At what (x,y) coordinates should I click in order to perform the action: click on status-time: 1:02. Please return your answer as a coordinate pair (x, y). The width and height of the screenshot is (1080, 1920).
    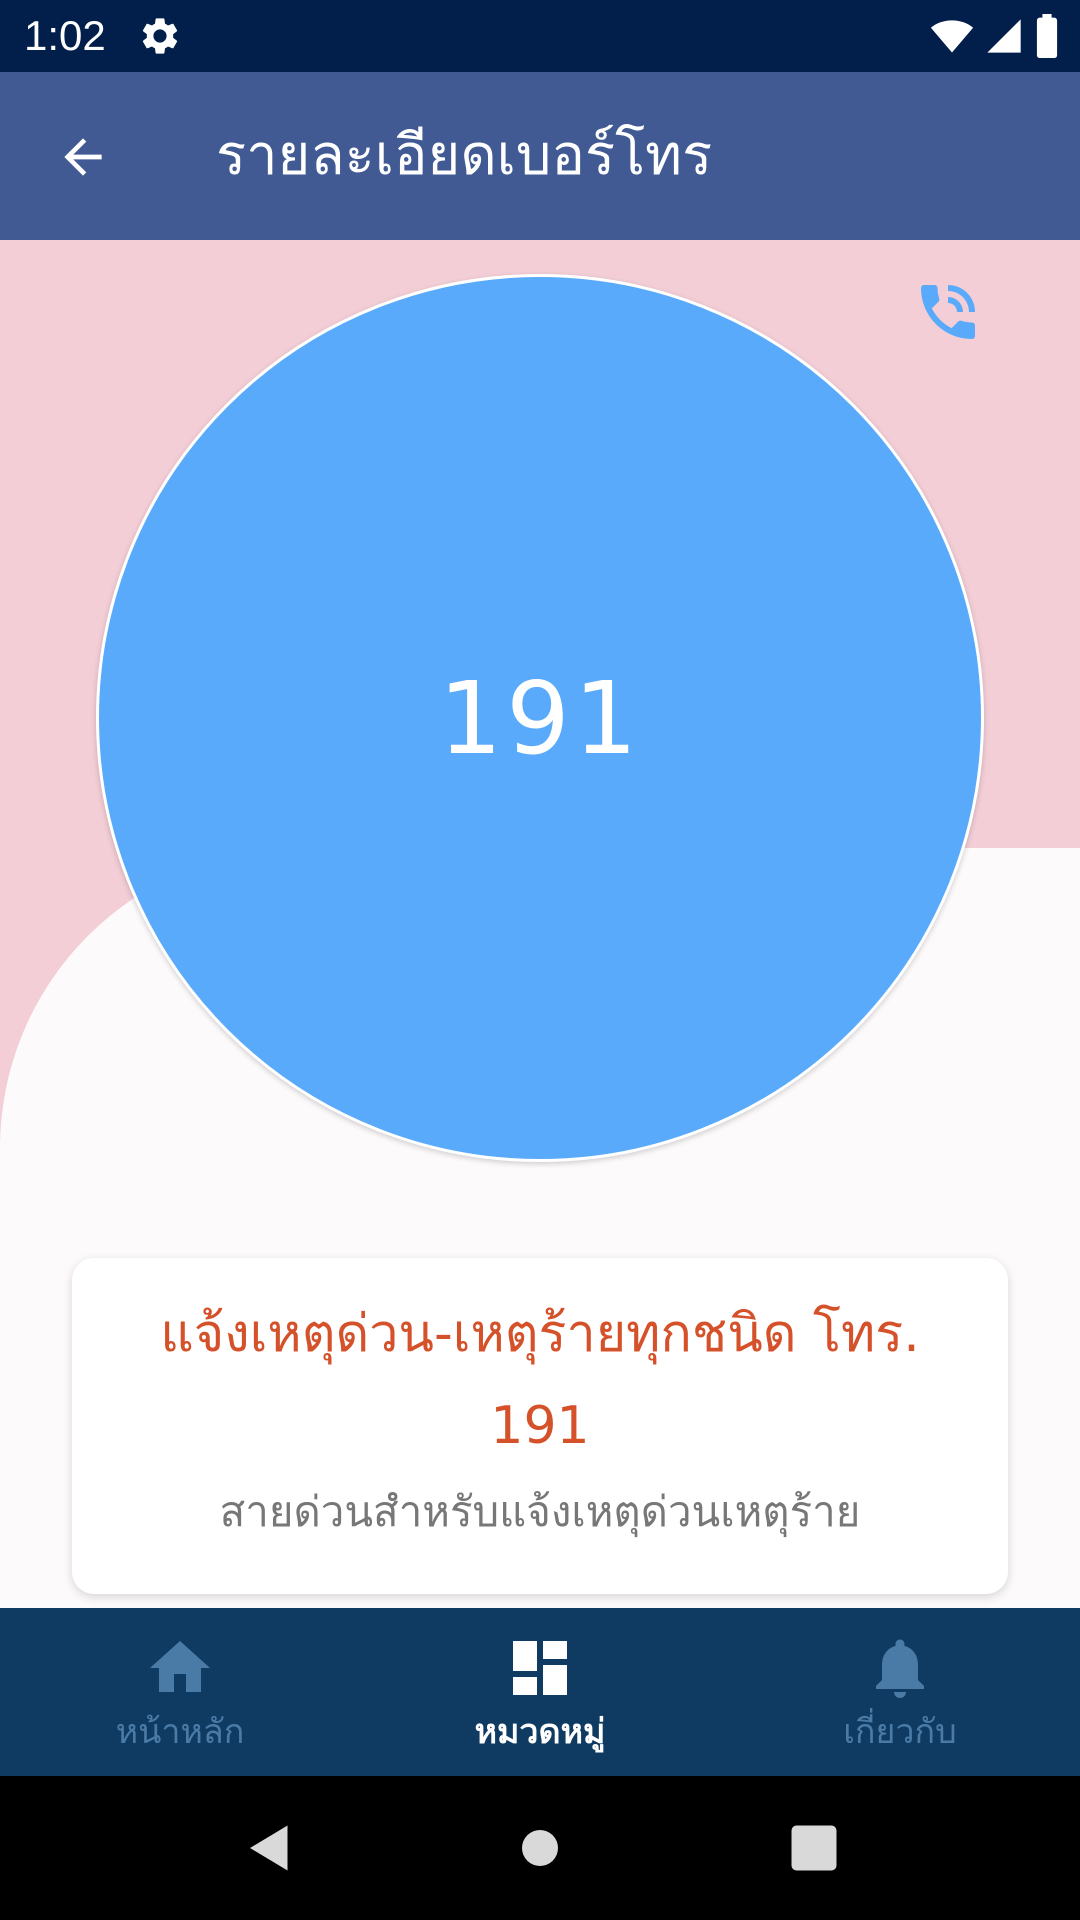
    Looking at the image, I should click on (65, 35).